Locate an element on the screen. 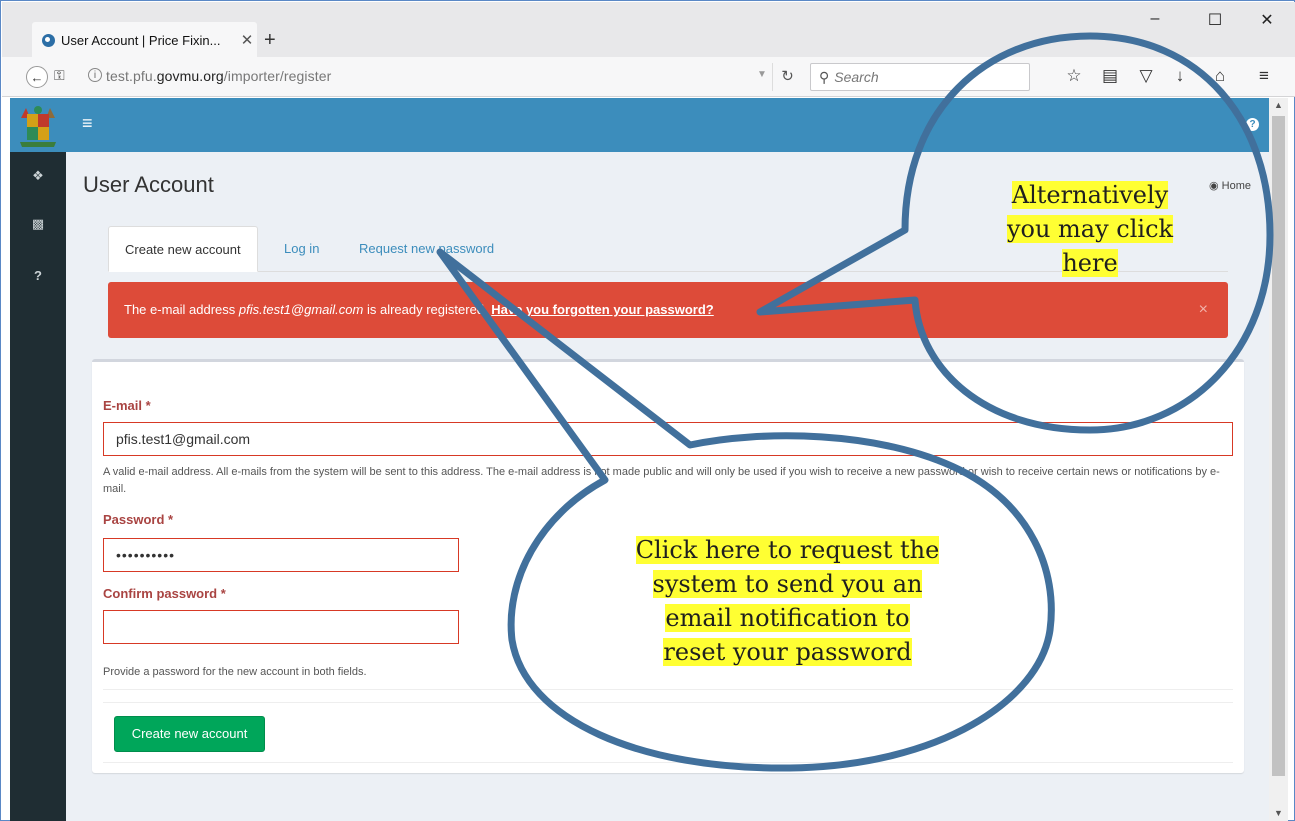 The image size is (1295, 821). site-logo is located at coordinates (38, 125).